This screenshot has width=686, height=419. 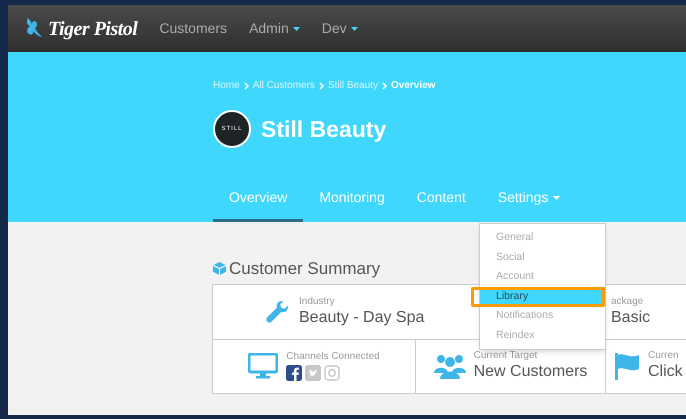 What do you see at coordinates (542, 335) in the screenshot?
I see `menu-item: Reindex` at bounding box center [542, 335].